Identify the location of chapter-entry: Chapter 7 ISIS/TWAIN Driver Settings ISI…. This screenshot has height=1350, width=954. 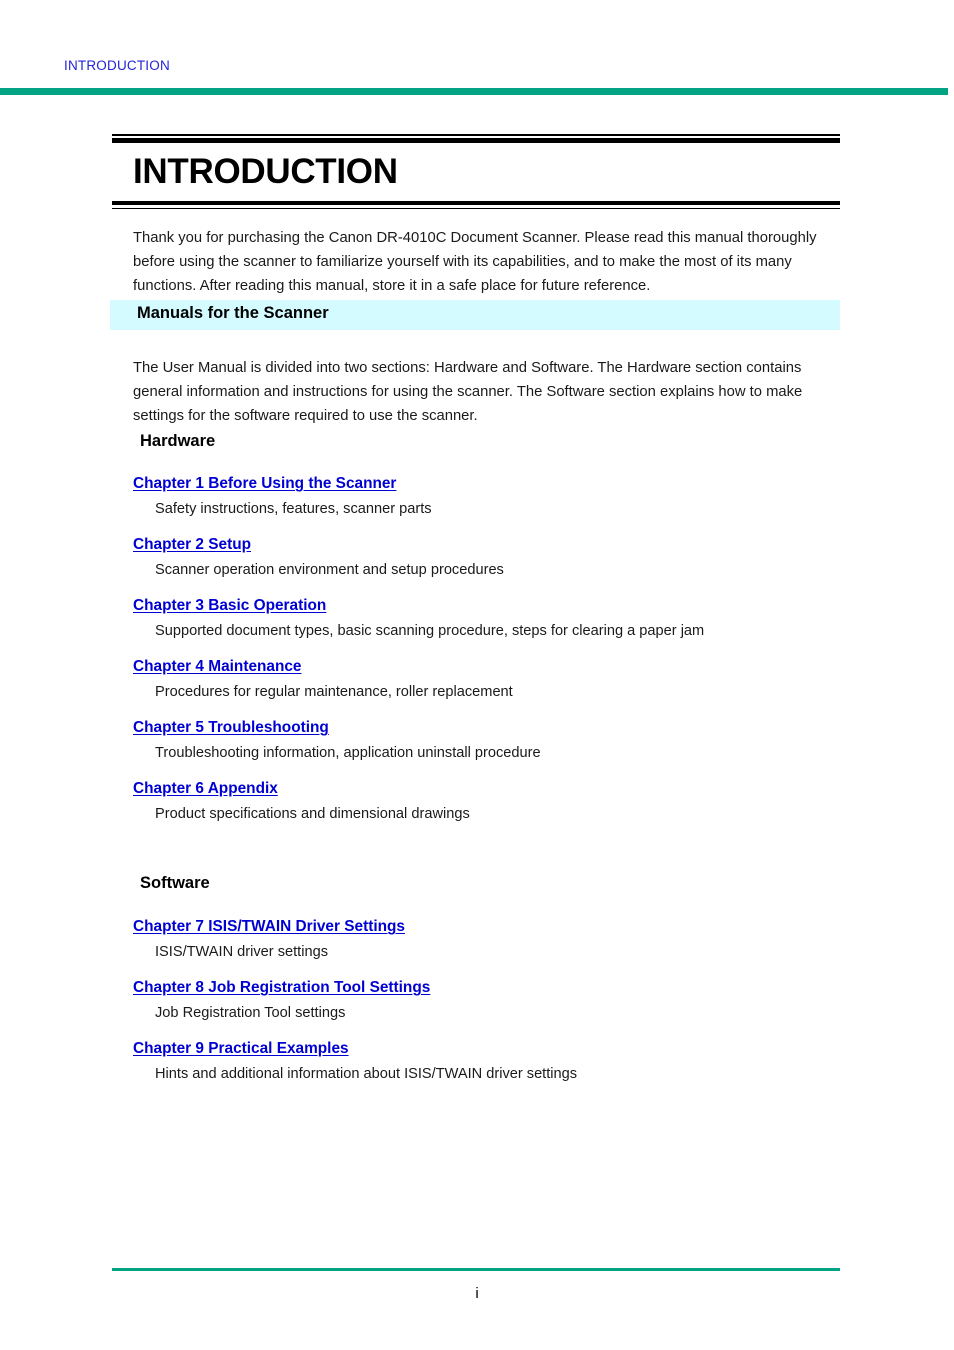
(493, 939).